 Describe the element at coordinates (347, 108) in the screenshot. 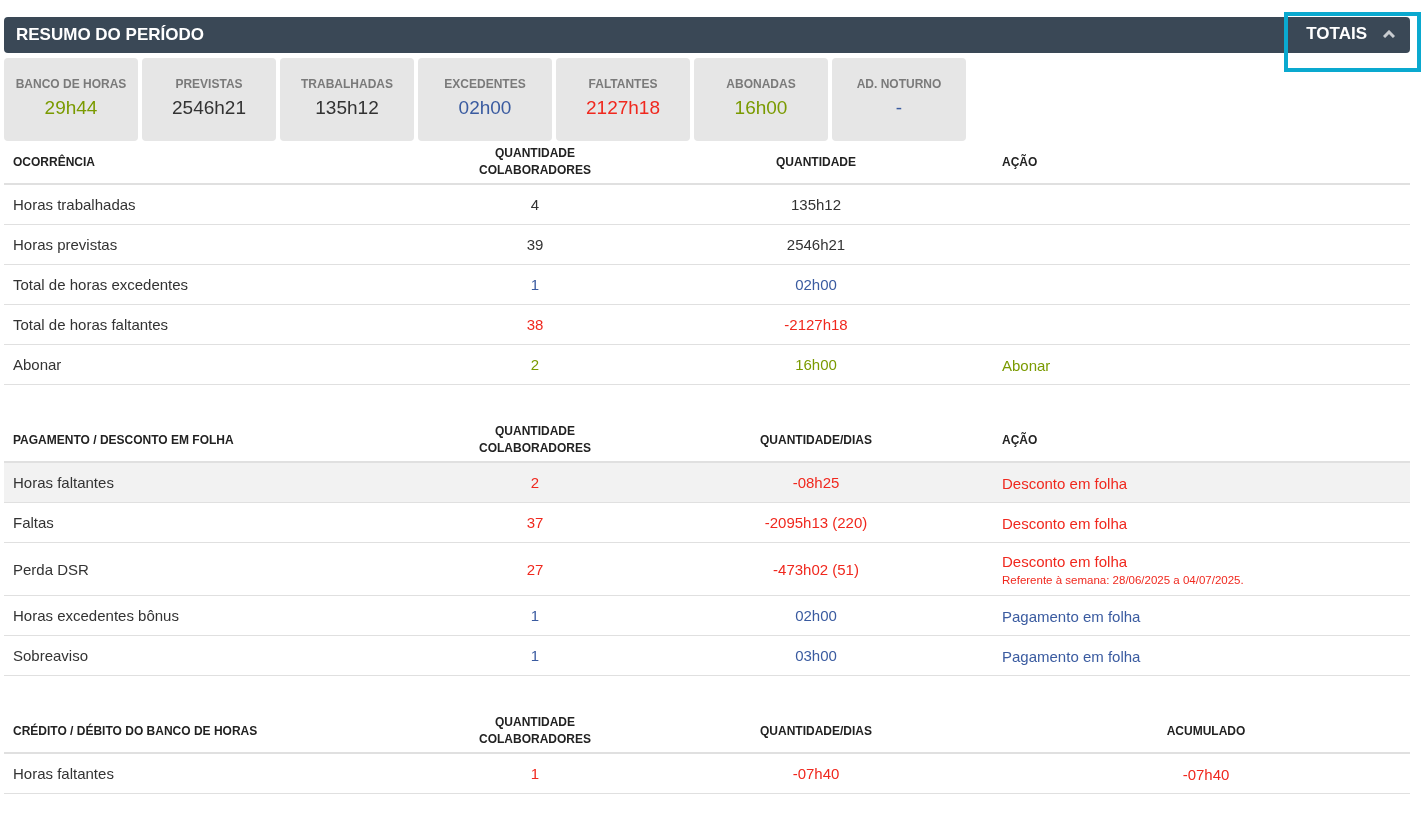

I see `card-value: 135h12` at that location.